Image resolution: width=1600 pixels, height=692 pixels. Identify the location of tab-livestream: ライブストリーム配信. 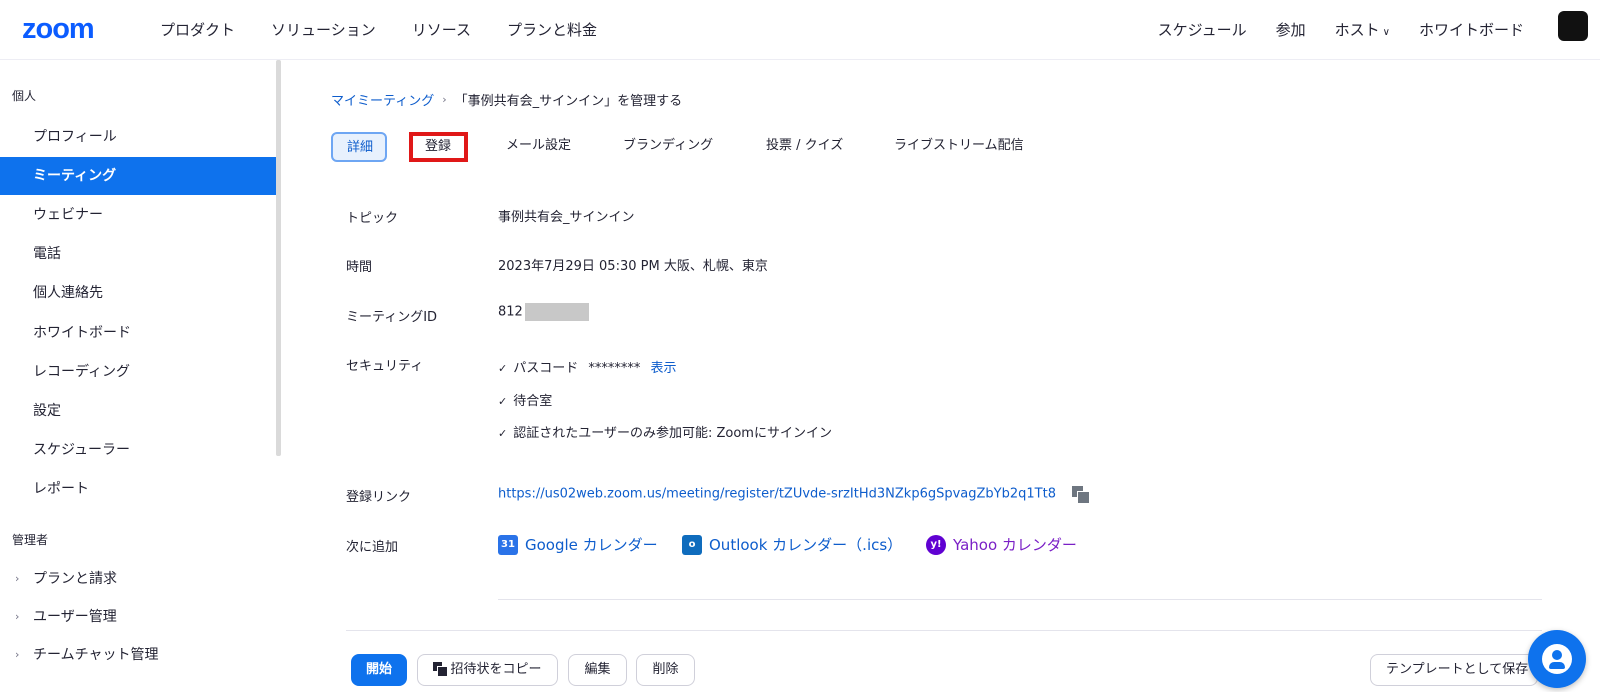
(959, 147).